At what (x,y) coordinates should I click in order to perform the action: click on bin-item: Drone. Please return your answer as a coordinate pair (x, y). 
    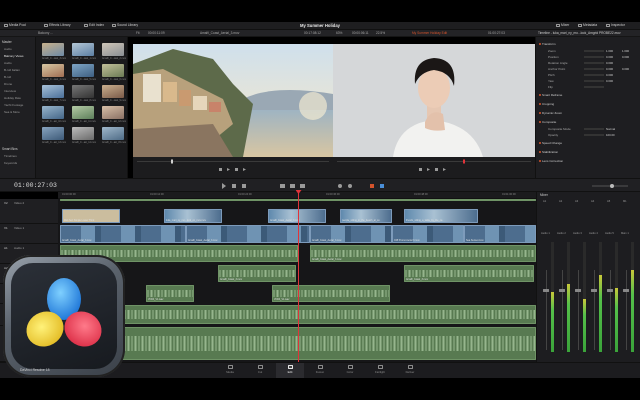
    Looking at the image, I should click on (8, 84).